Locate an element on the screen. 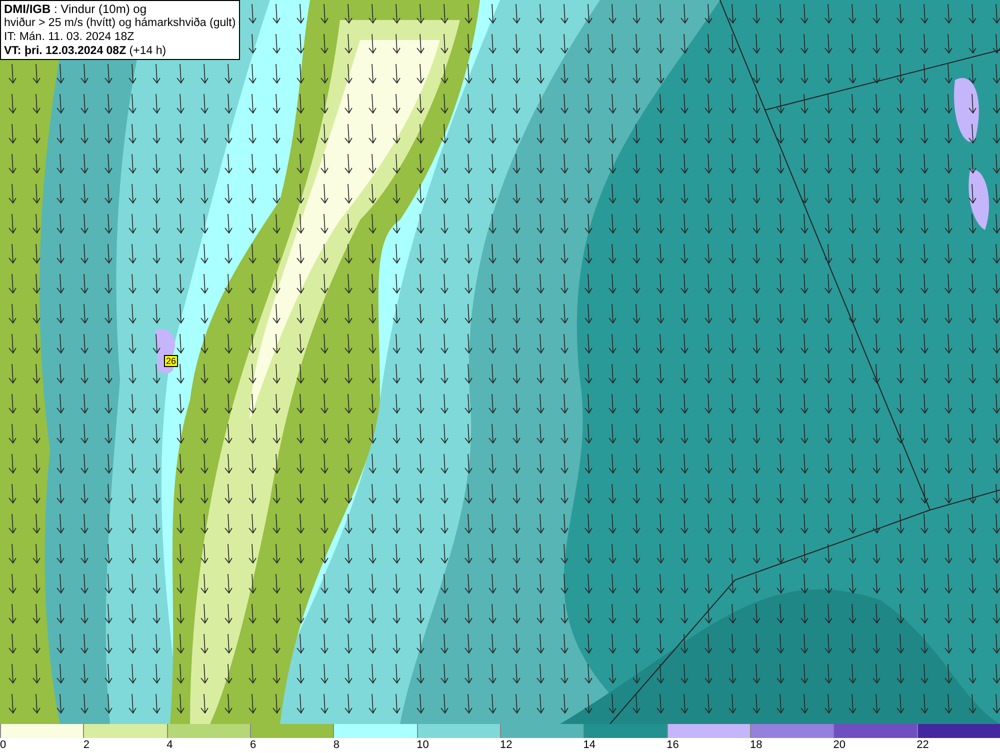  legend-label: 4 is located at coordinates (170, 745).